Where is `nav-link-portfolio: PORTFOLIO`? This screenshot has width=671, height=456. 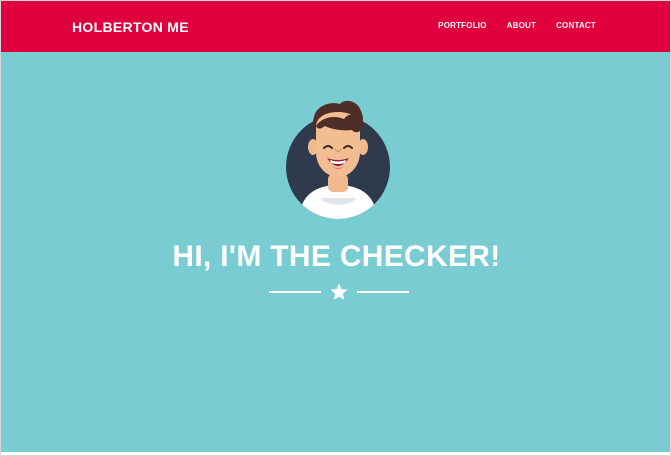
nav-link-portfolio: PORTFOLIO is located at coordinates (462, 26).